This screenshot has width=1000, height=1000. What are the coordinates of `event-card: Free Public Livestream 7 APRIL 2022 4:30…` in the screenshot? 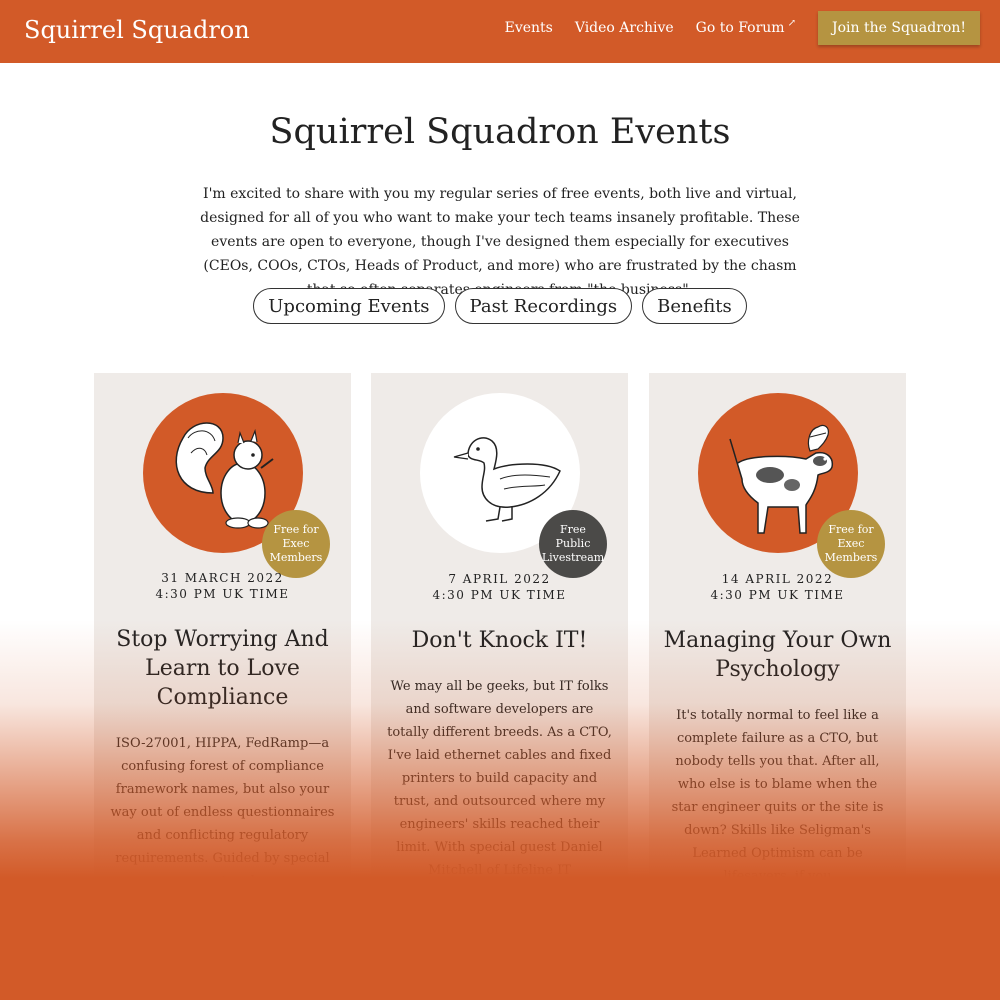 It's located at (499, 633).